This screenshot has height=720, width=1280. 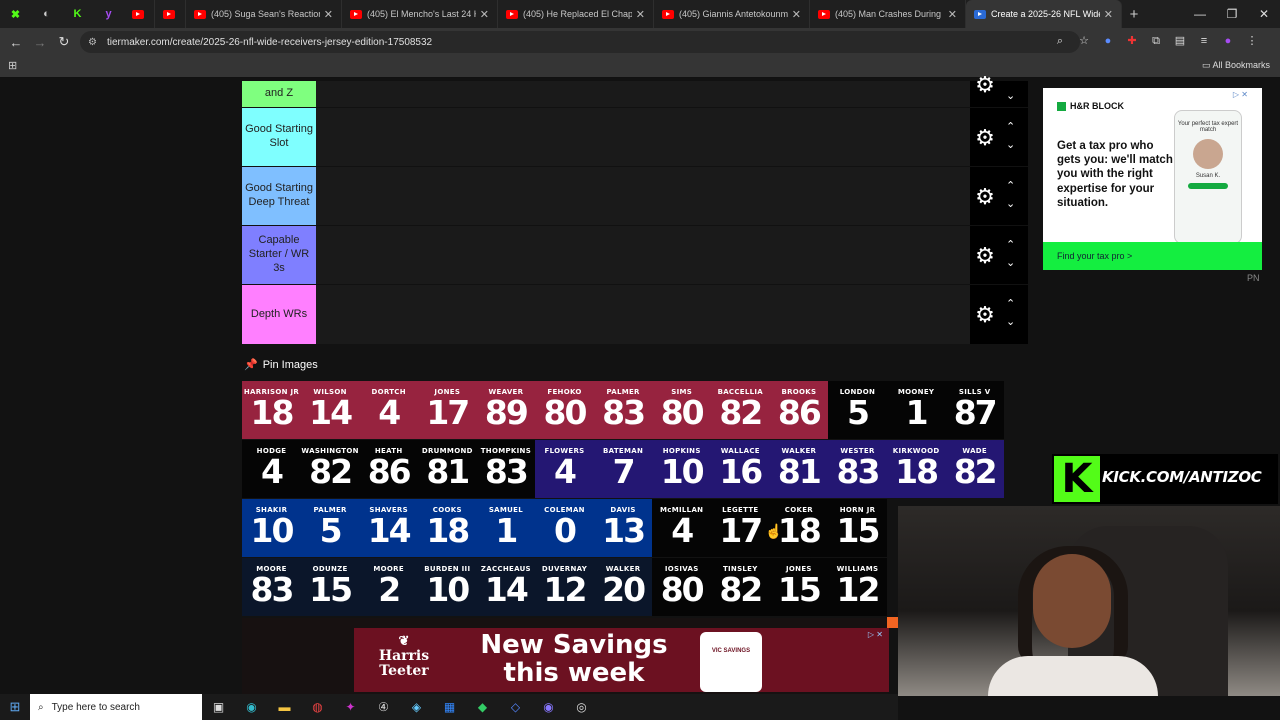 I want to click on pinned-tab: K, so click(x=77, y=14).